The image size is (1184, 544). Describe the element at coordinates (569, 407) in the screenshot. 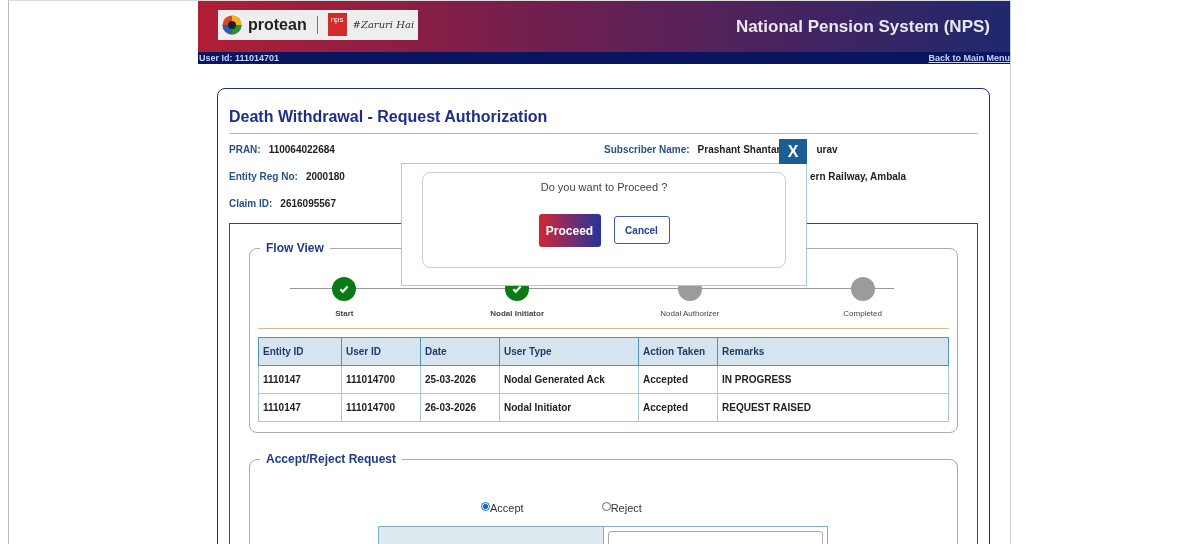

I see `table-cell: Nodal Initiator` at that location.